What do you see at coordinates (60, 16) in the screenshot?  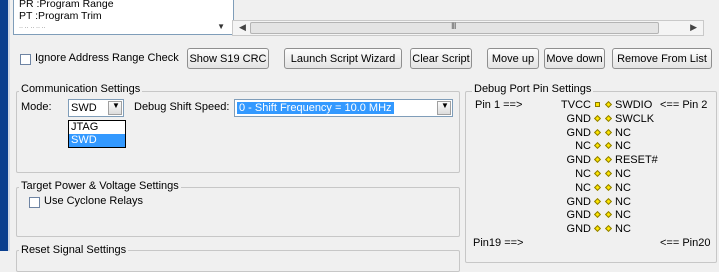 I see `list-item: PT :Program Trim` at bounding box center [60, 16].